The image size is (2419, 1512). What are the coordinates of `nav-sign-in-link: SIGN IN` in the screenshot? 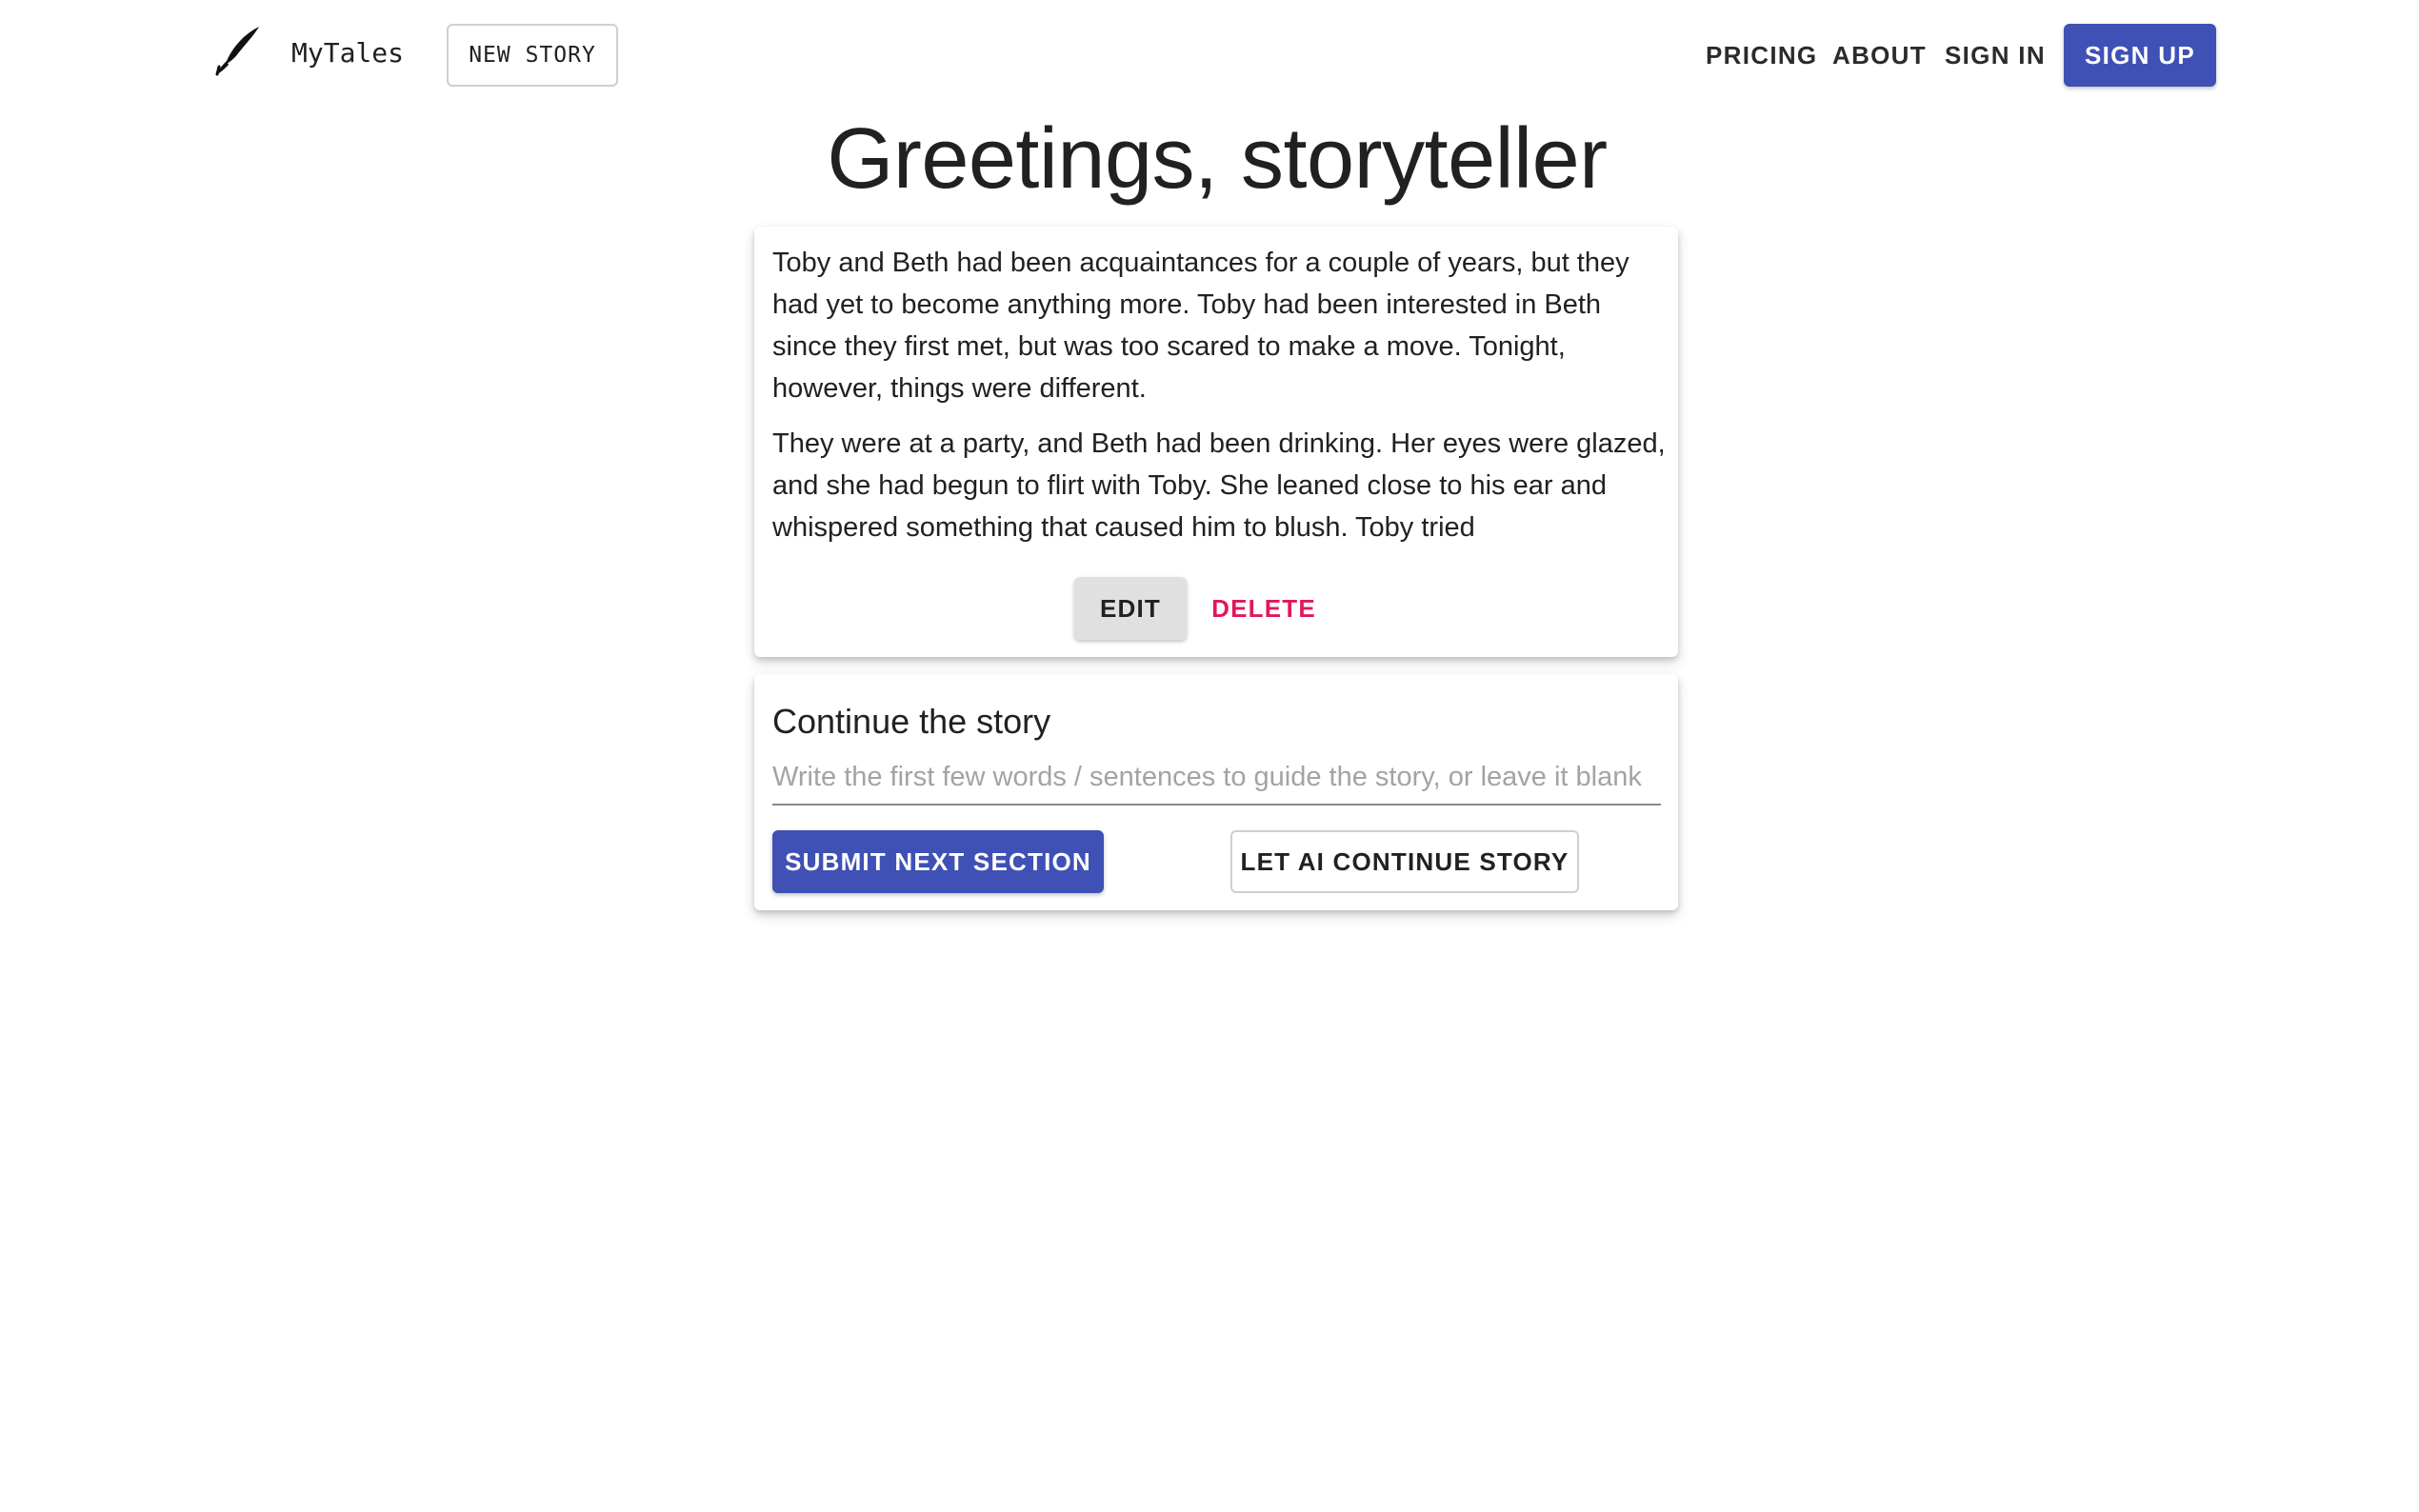 It's located at (1995, 55).